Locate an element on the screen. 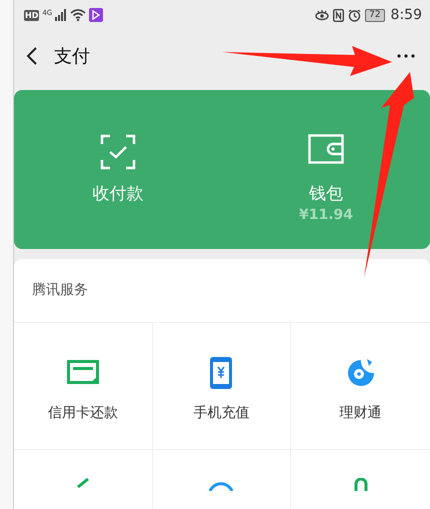 This screenshot has height=509, width=430. service-tile: 手机充值 is located at coordinates (222, 386).